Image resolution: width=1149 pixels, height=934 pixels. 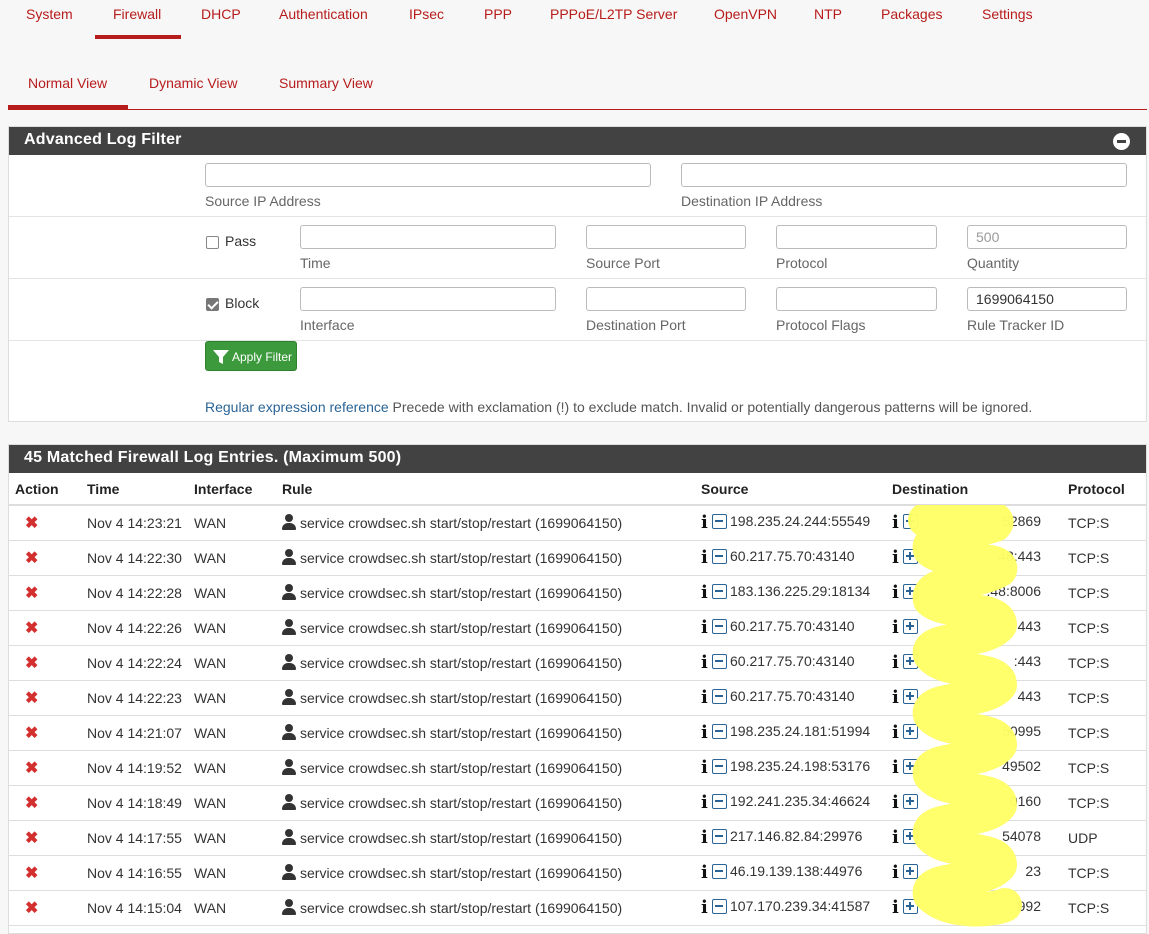 What do you see at coordinates (911, 14) in the screenshot?
I see `tab-packages: Packages` at bounding box center [911, 14].